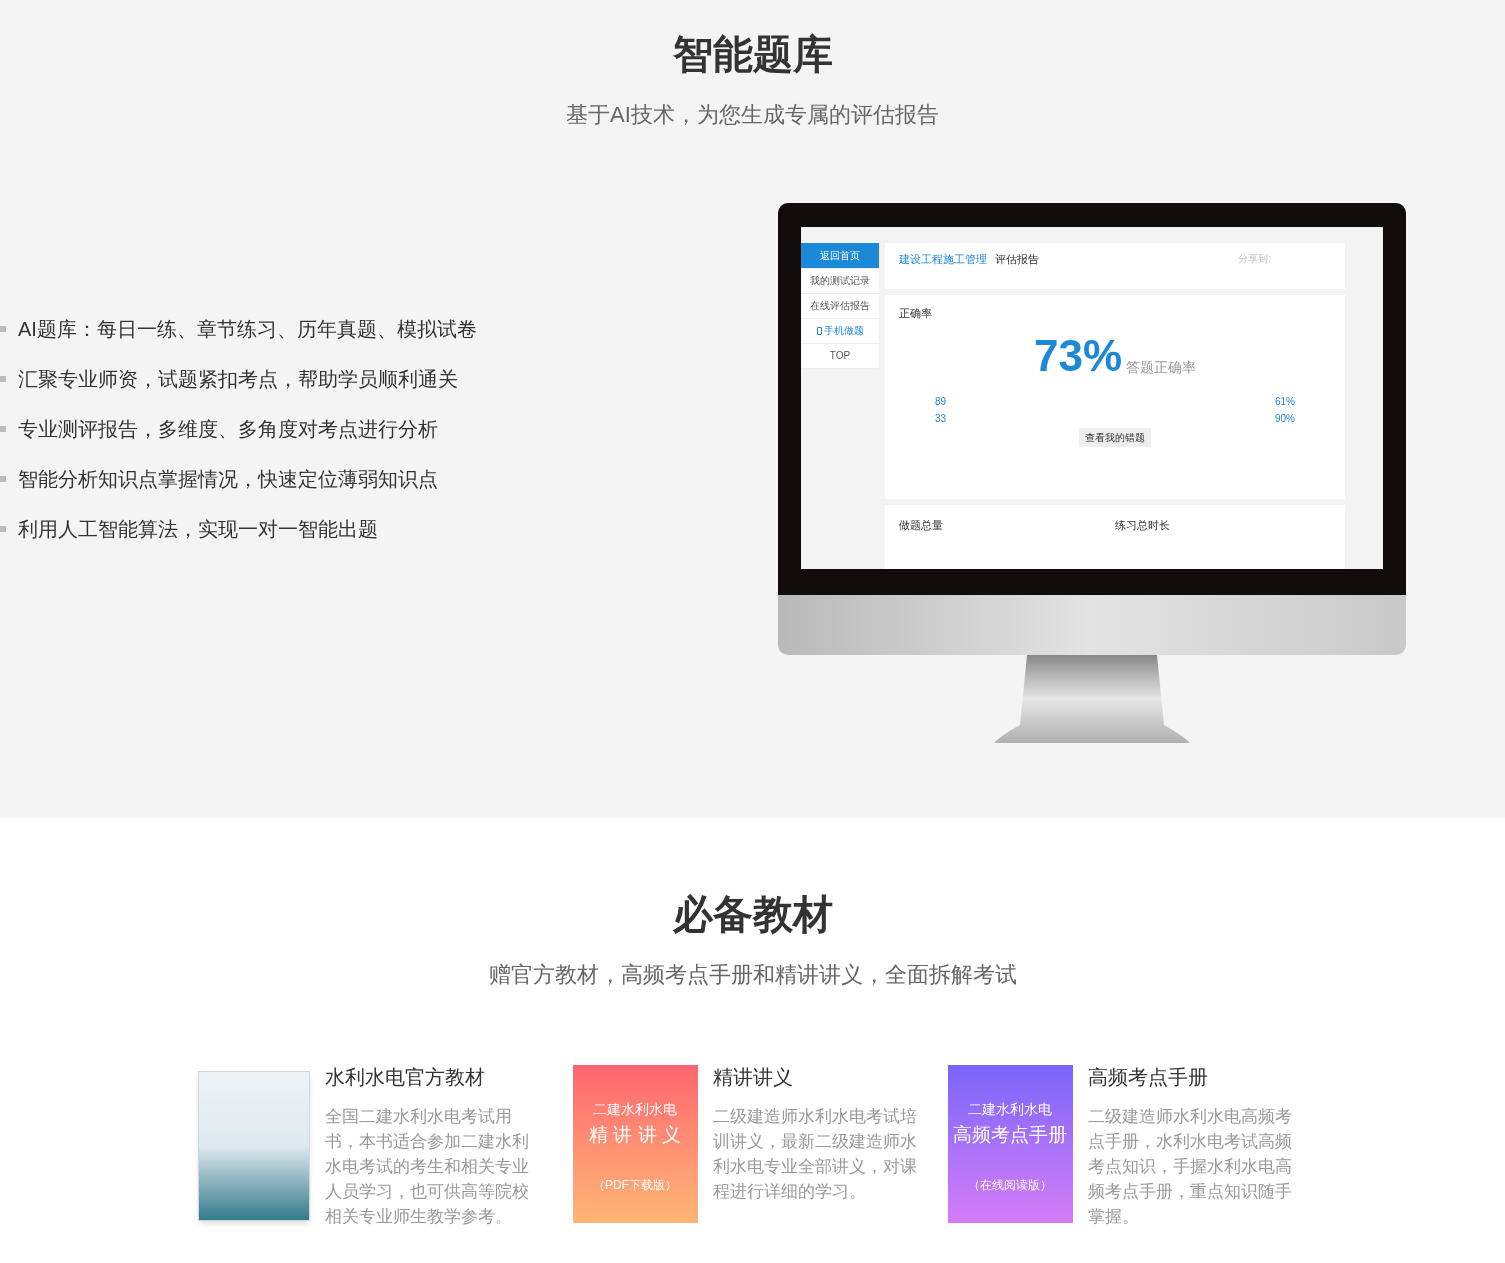 Image resolution: width=1505 pixels, height=1263 pixels. I want to click on feature-text: 利用人工智能算法，实现一对一智能出题, so click(198, 529).